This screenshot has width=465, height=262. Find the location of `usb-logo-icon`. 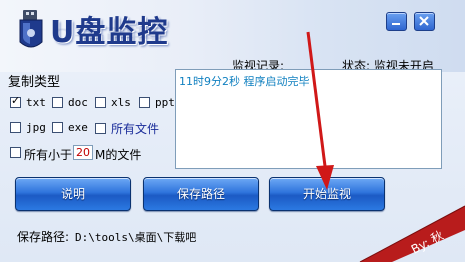

usb-logo-icon is located at coordinates (31, 29).